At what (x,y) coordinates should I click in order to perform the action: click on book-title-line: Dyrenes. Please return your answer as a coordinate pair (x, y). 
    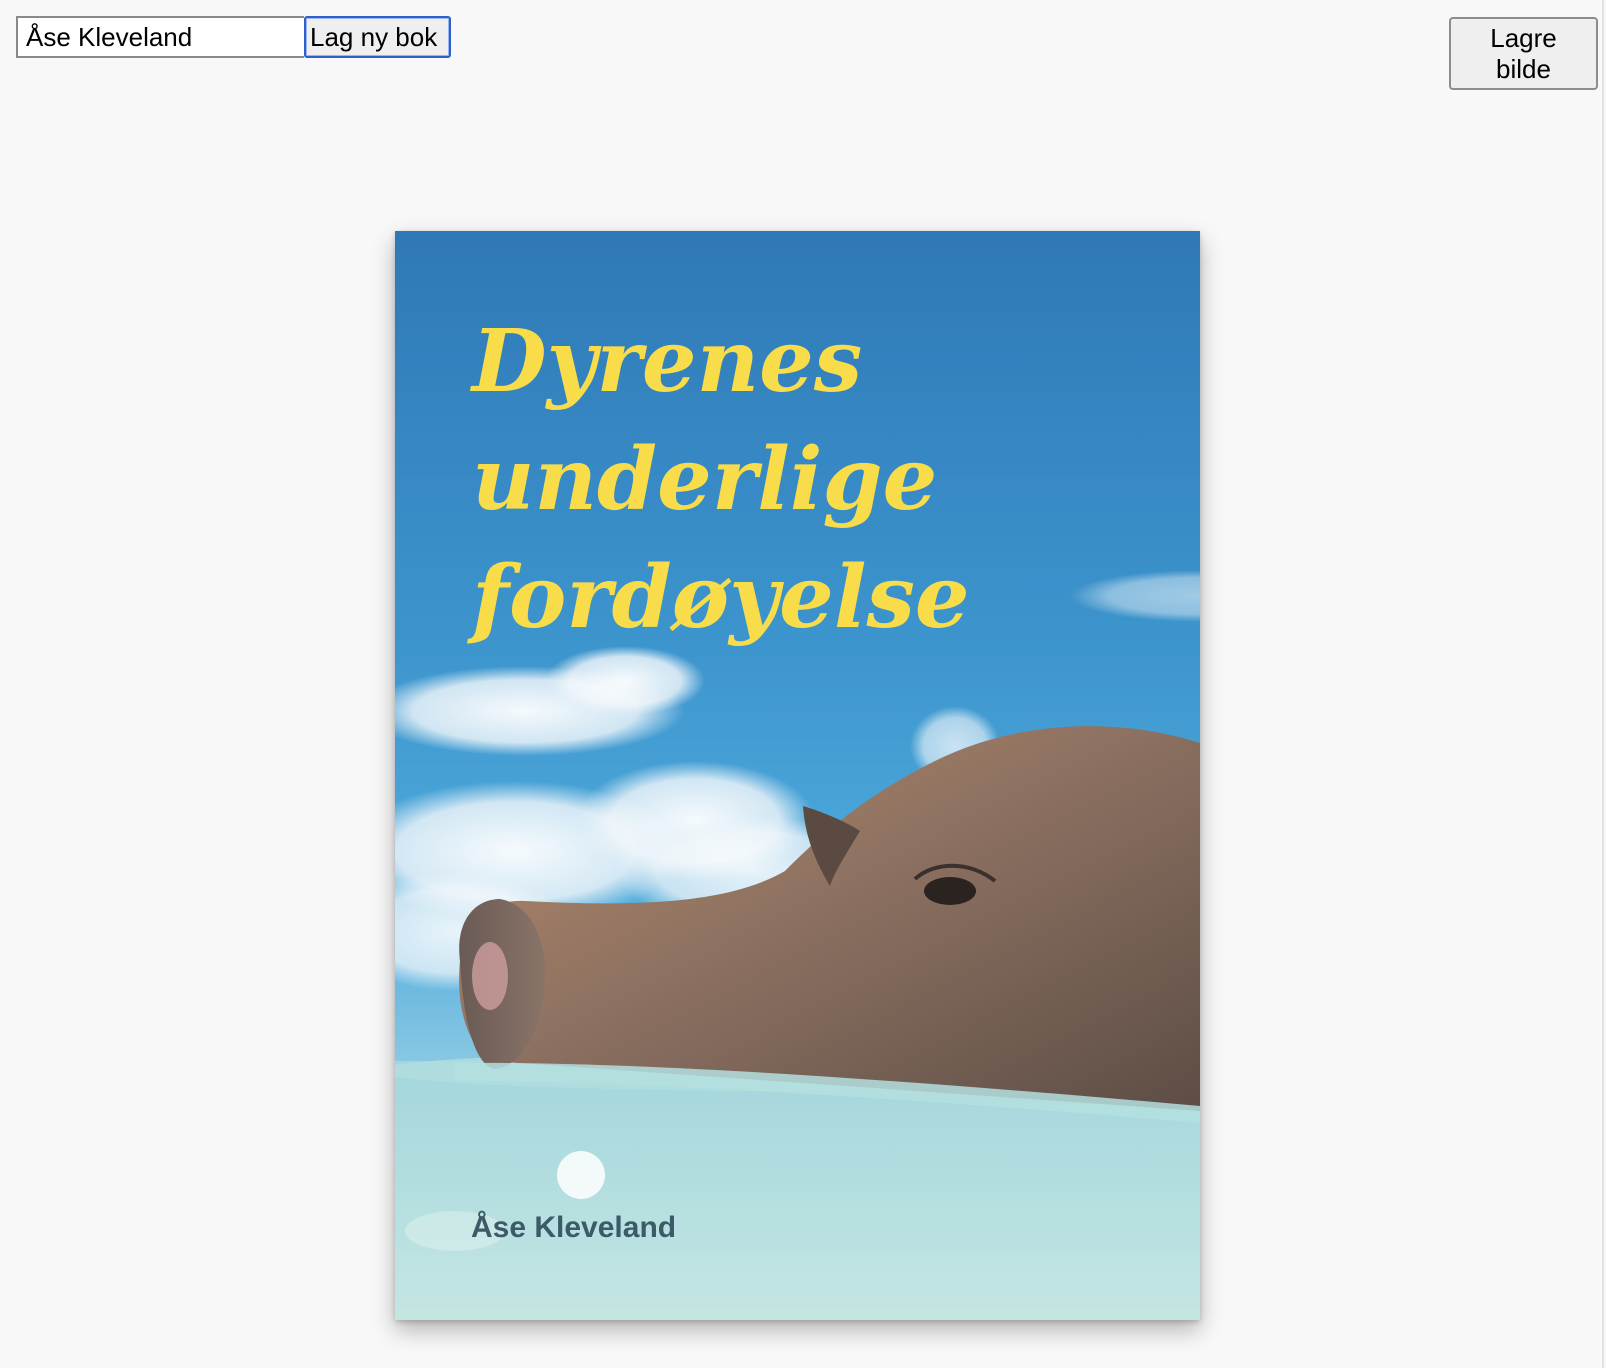
    Looking at the image, I should click on (667, 361).